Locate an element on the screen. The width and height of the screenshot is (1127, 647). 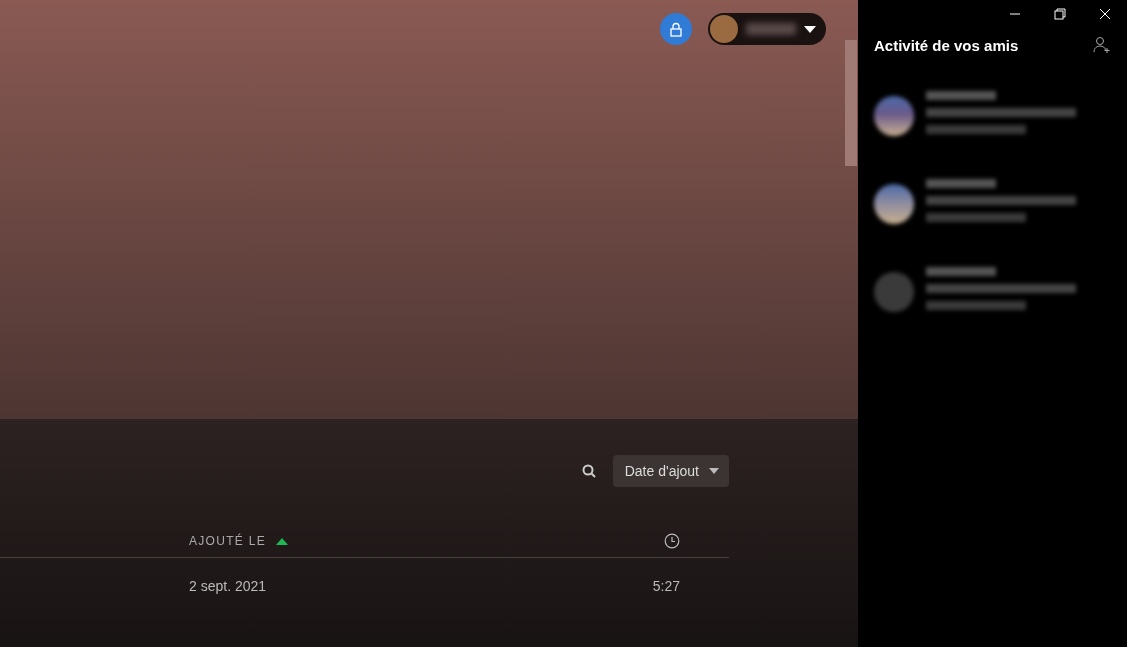
add-friend-icon is located at coordinates (1102, 45).